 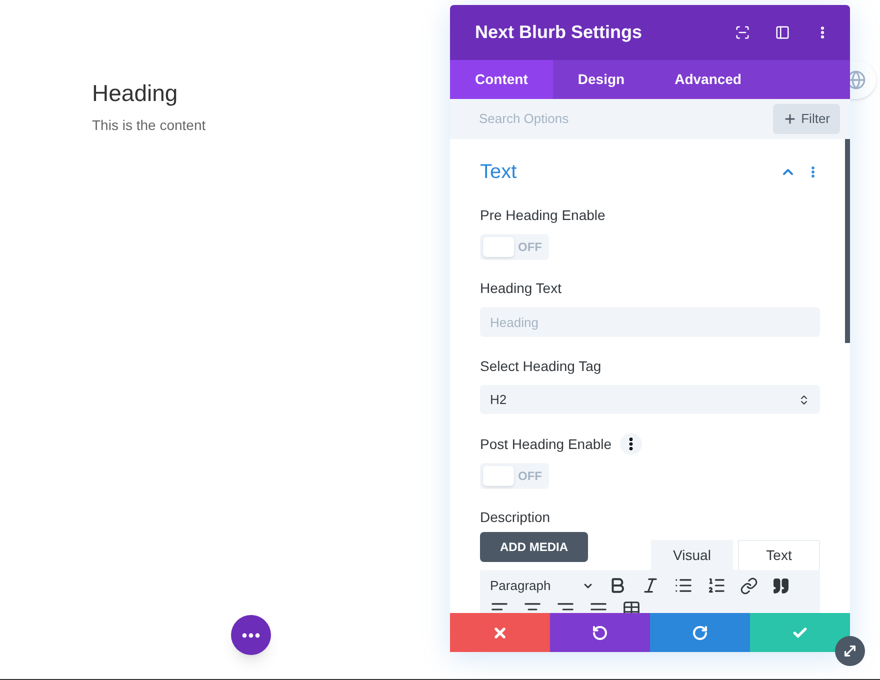 I want to click on panel-tab: Design, so click(x=601, y=79).